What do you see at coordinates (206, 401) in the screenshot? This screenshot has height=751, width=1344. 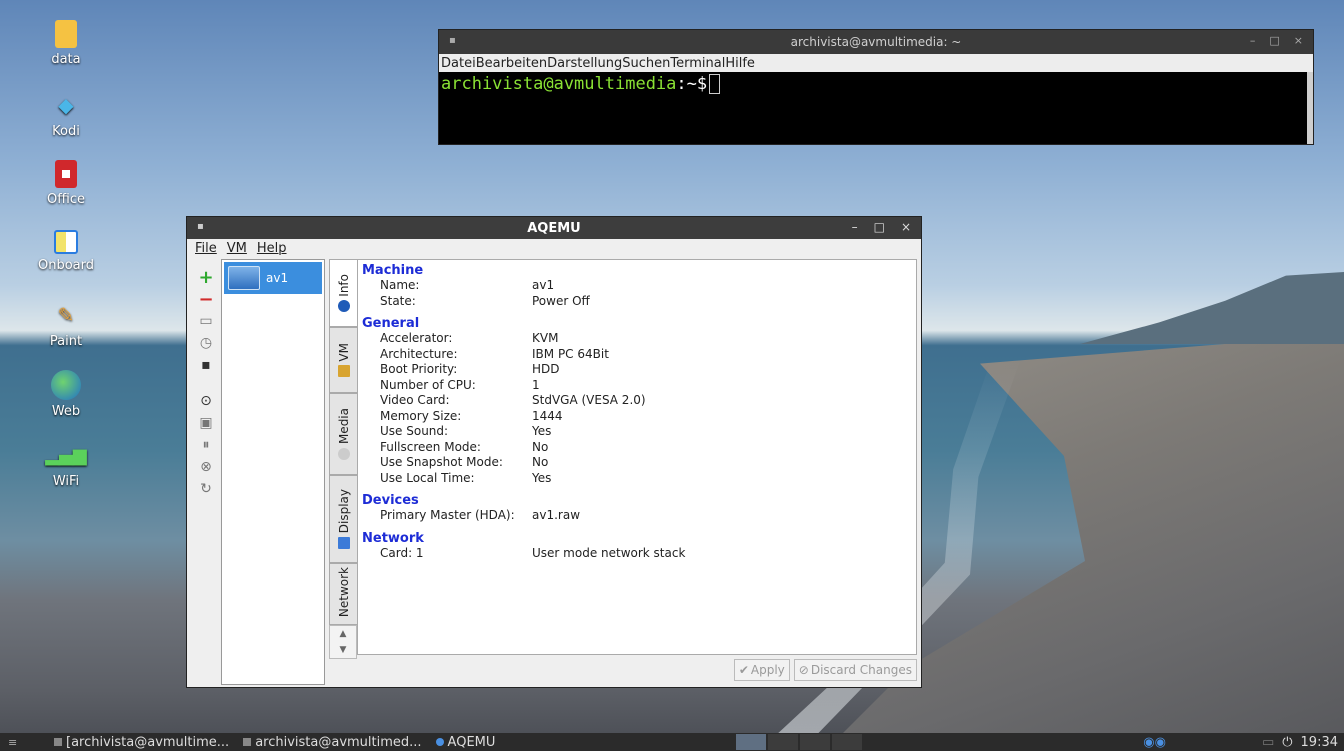 I see `start-icon: ⊙` at bounding box center [206, 401].